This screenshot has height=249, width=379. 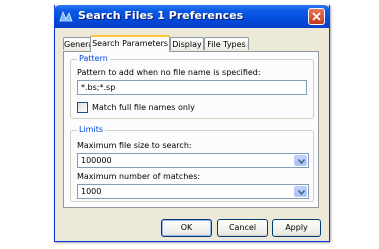 What do you see at coordinates (82, 107) in the screenshot?
I see `match-full-names-checkbox` at bounding box center [82, 107].